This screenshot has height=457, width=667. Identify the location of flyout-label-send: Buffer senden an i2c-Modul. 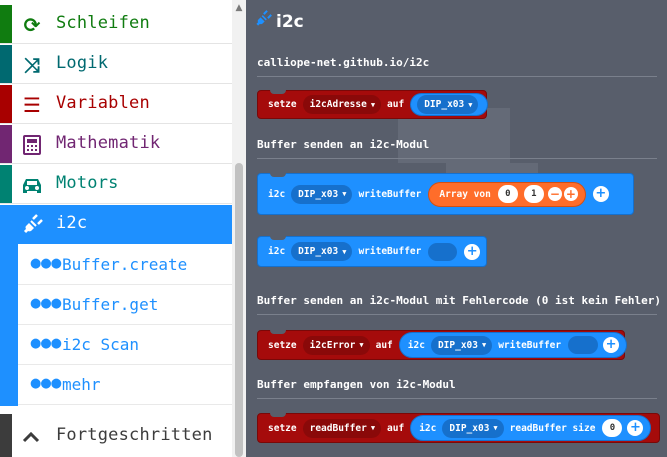
(343, 144).